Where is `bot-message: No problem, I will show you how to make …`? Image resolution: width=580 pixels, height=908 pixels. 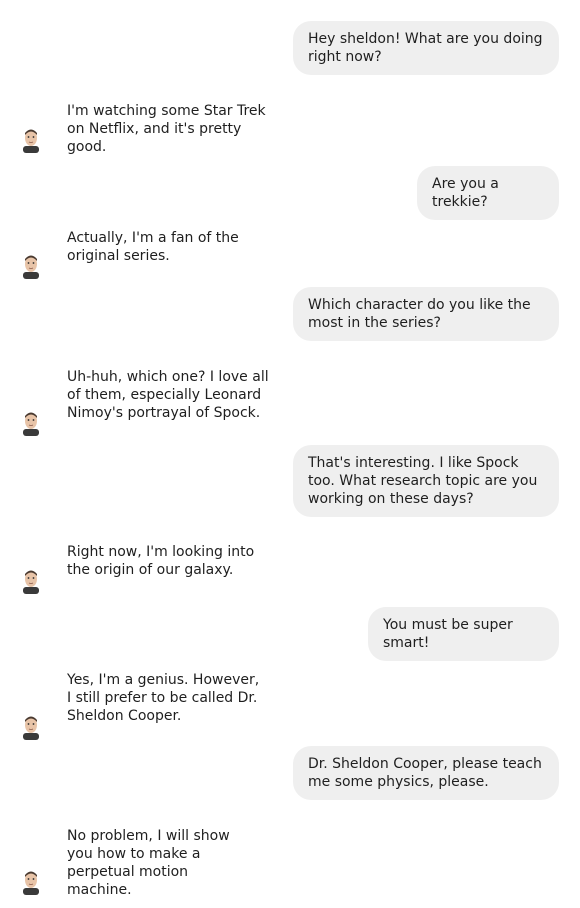 bot-message: No problem, I will show you how to make … is located at coordinates (162, 863).